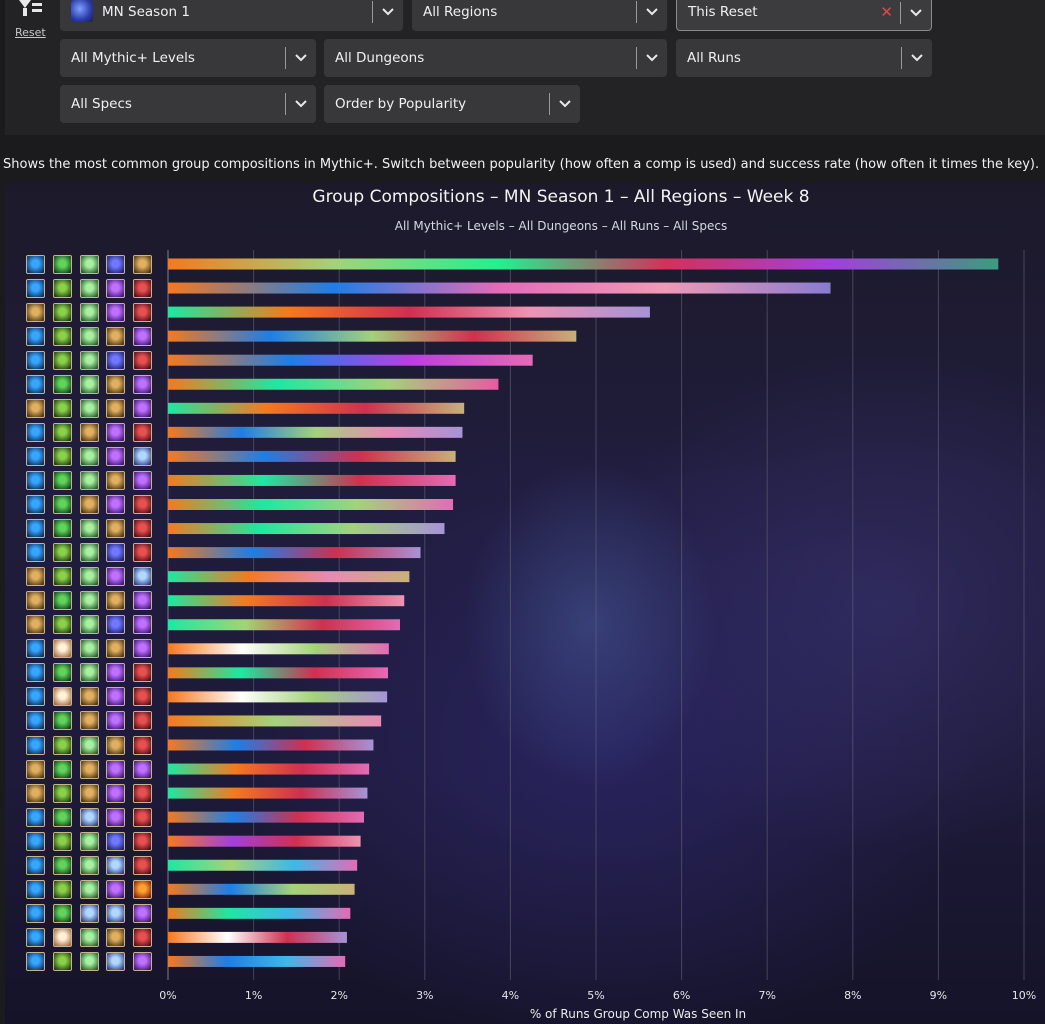 The width and height of the screenshot is (1045, 1024). What do you see at coordinates (269, 769) in the screenshot?
I see `bar-comp-22: 2.35%` at bounding box center [269, 769].